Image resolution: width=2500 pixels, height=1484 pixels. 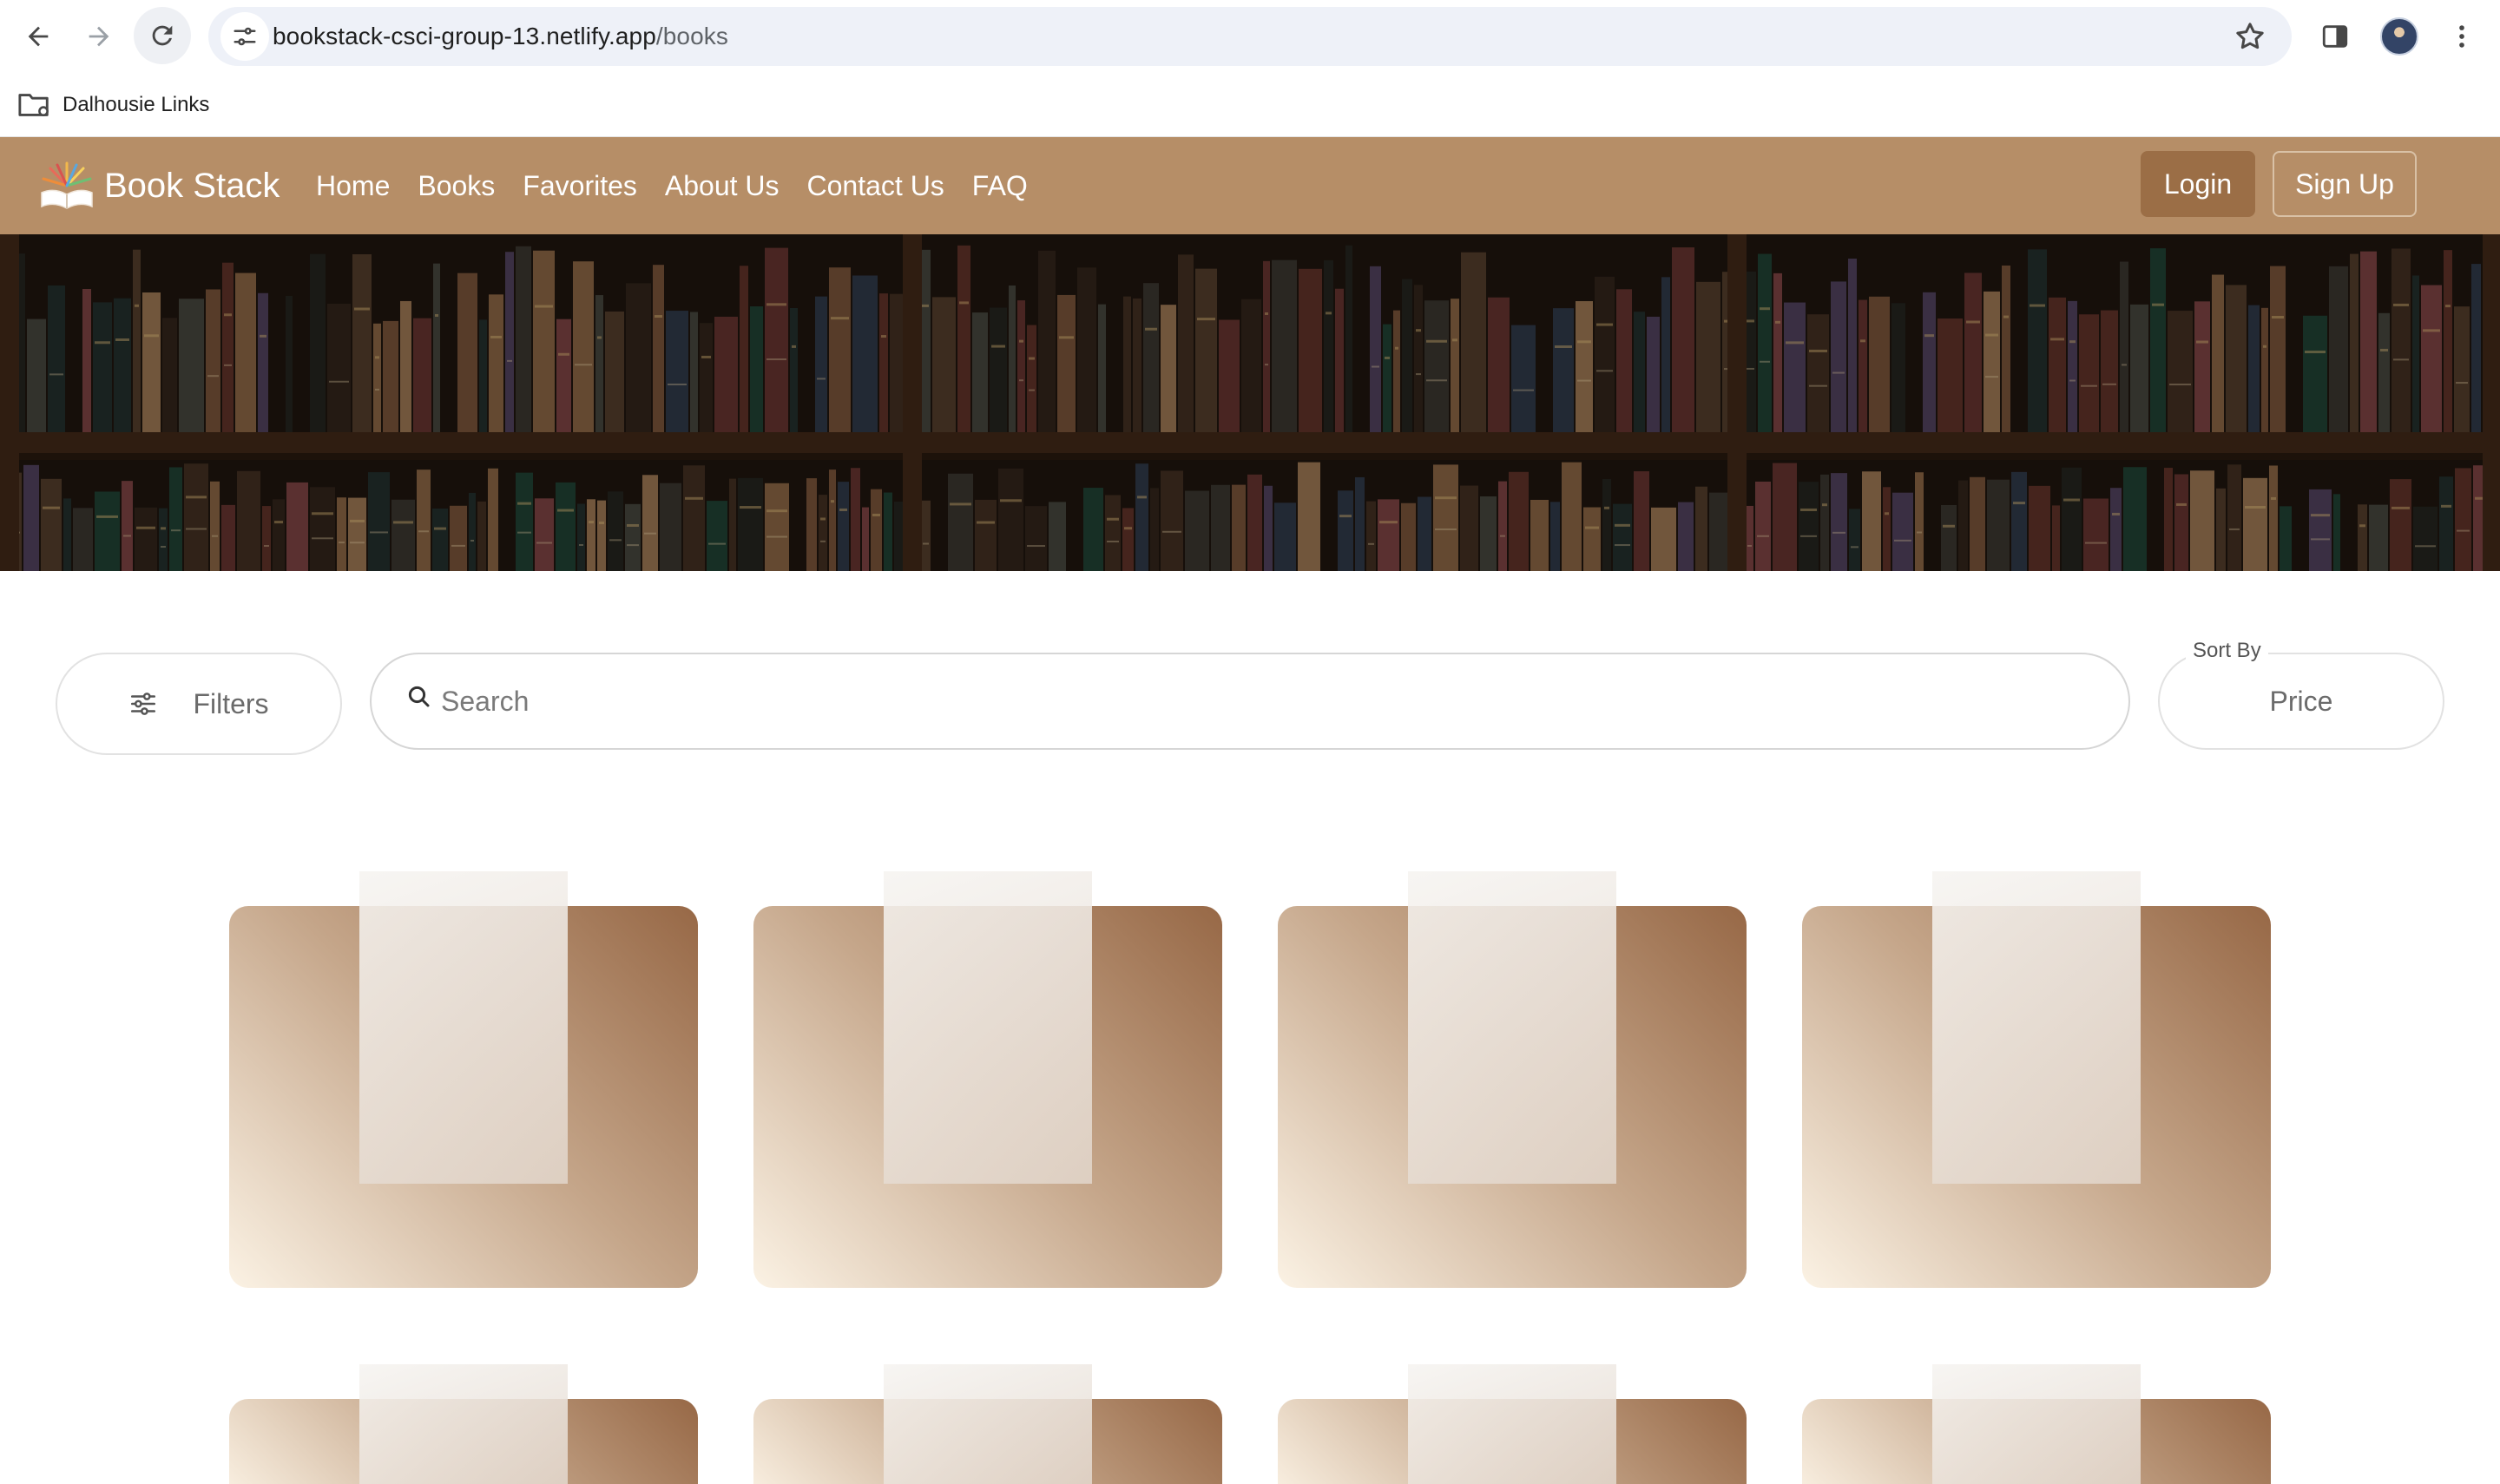 I want to click on folder-icon, so click(x=33, y=106).